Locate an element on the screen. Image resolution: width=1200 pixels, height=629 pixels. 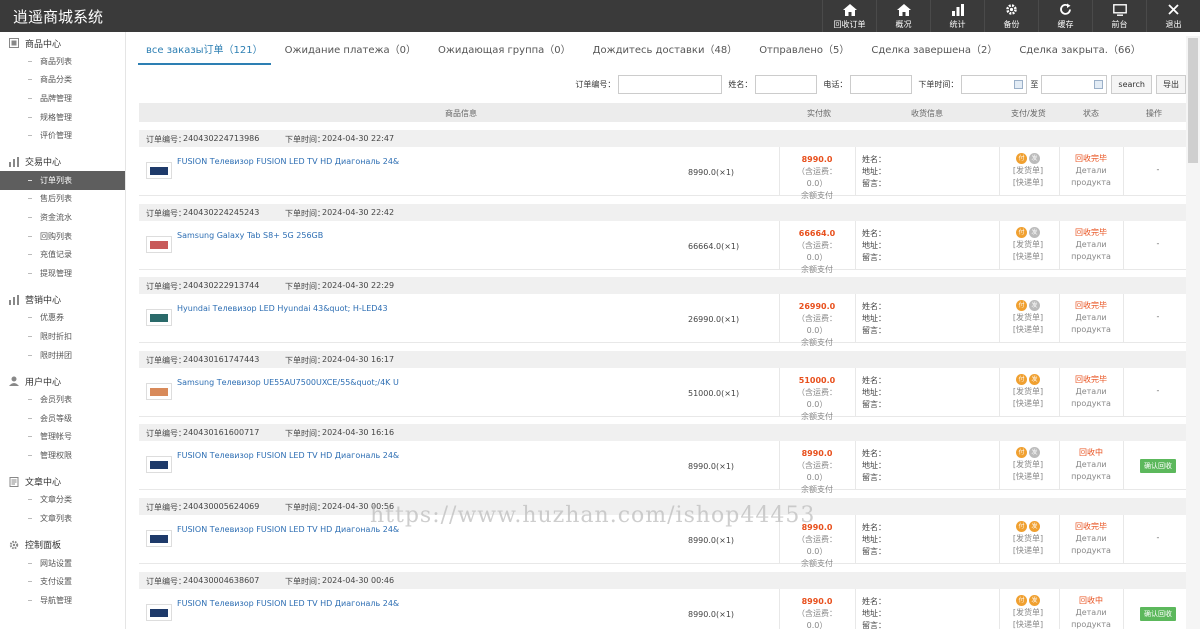
sidebar-item: 商品列表 is located at coordinates (62, 61).